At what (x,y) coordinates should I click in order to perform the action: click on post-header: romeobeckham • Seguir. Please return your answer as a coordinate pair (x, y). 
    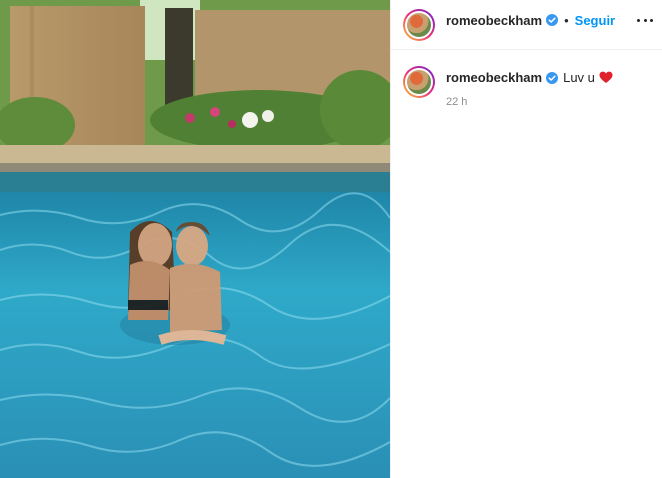
    Looking at the image, I should click on (526, 25).